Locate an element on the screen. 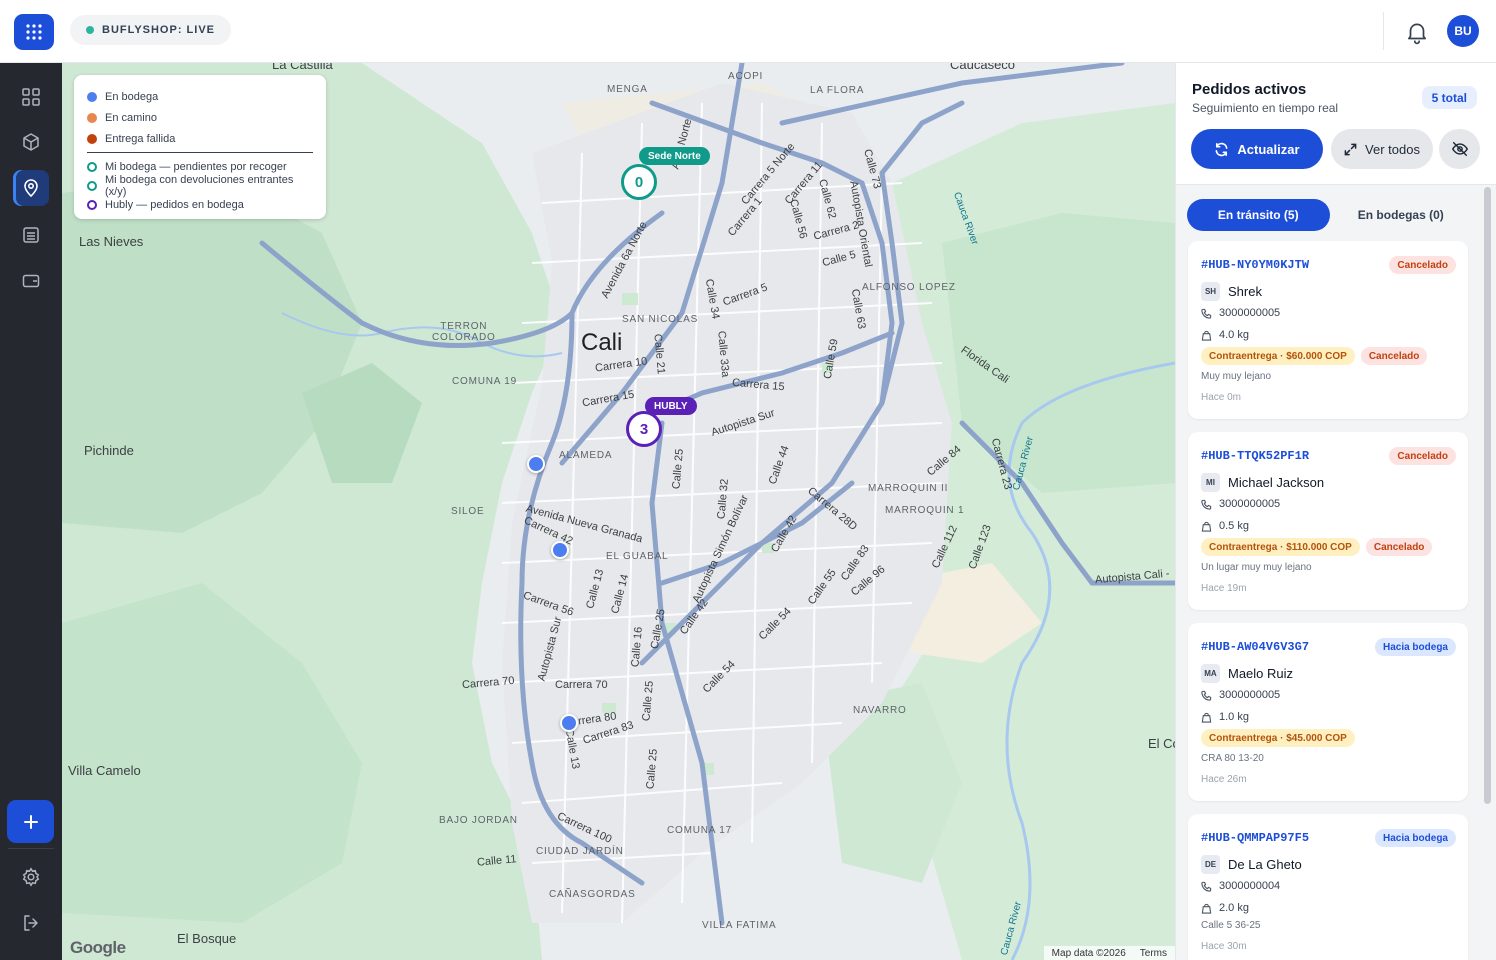 The width and height of the screenshot is (1496, 960). create-order-button is located at coordinates (30, 821).